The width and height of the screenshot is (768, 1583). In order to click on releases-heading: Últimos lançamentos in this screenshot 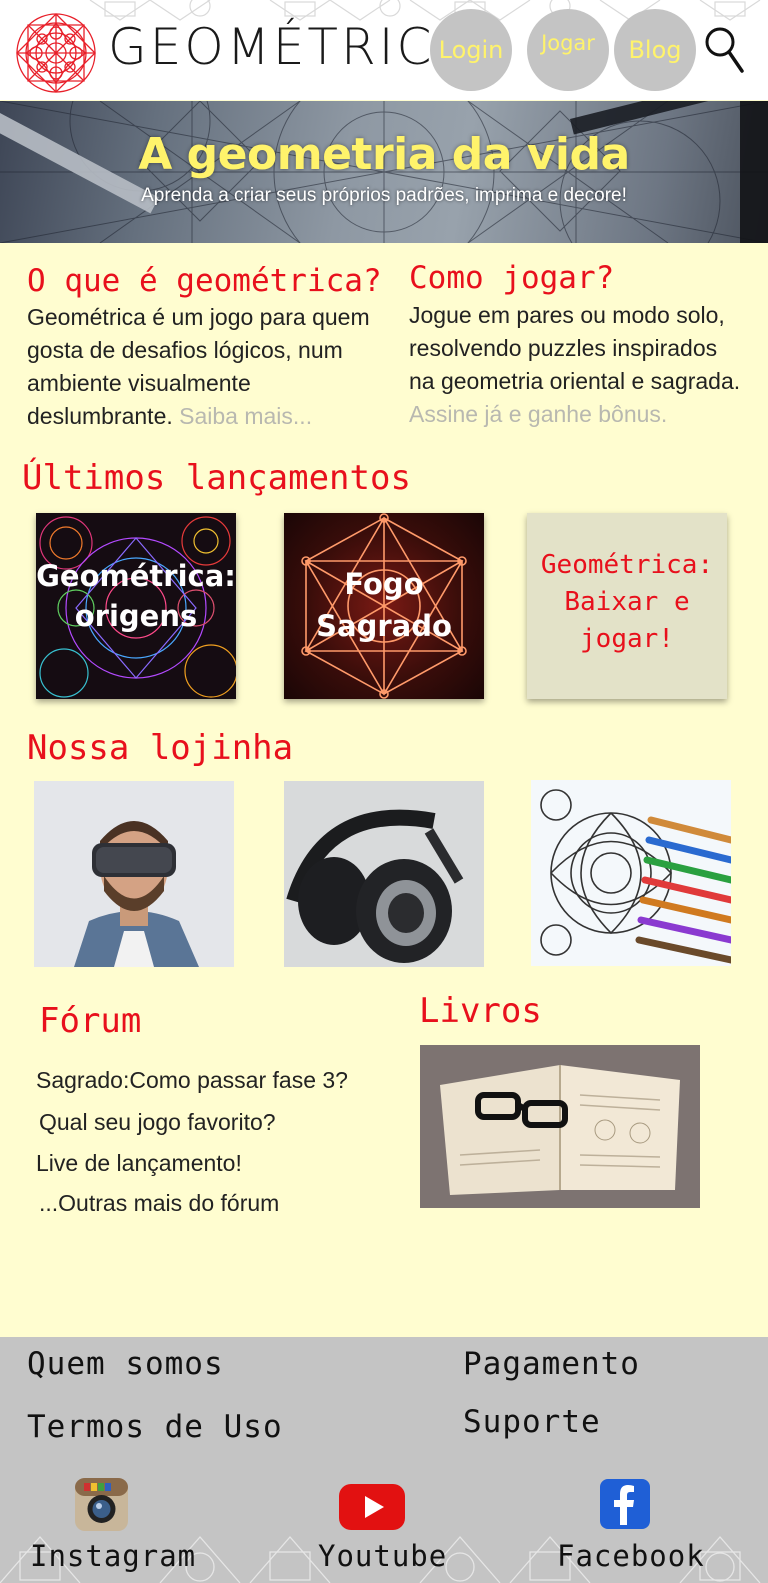, I will do `click(216, 478)`.